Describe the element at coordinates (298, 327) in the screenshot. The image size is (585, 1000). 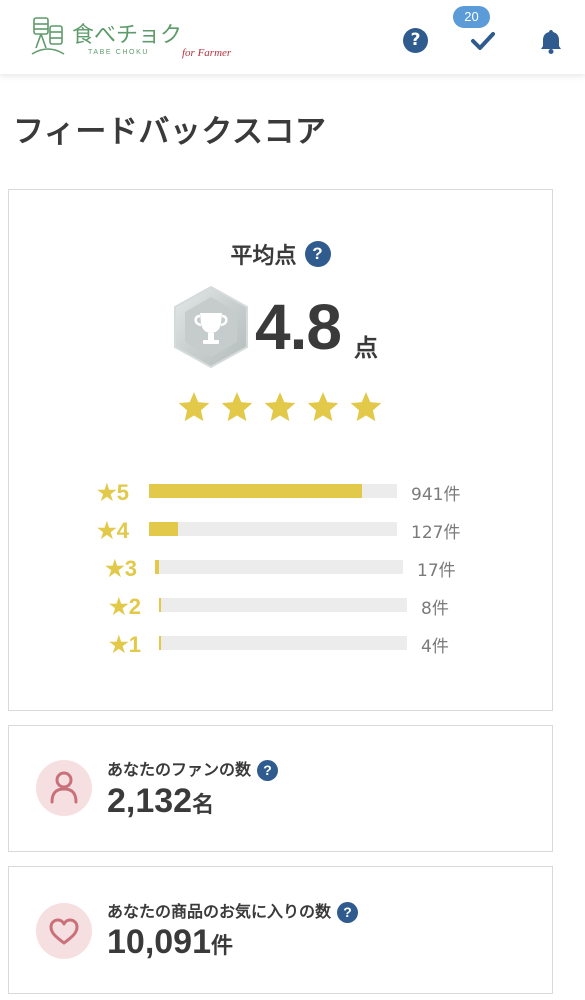
I see `average-score-value: 4.8` at that location.